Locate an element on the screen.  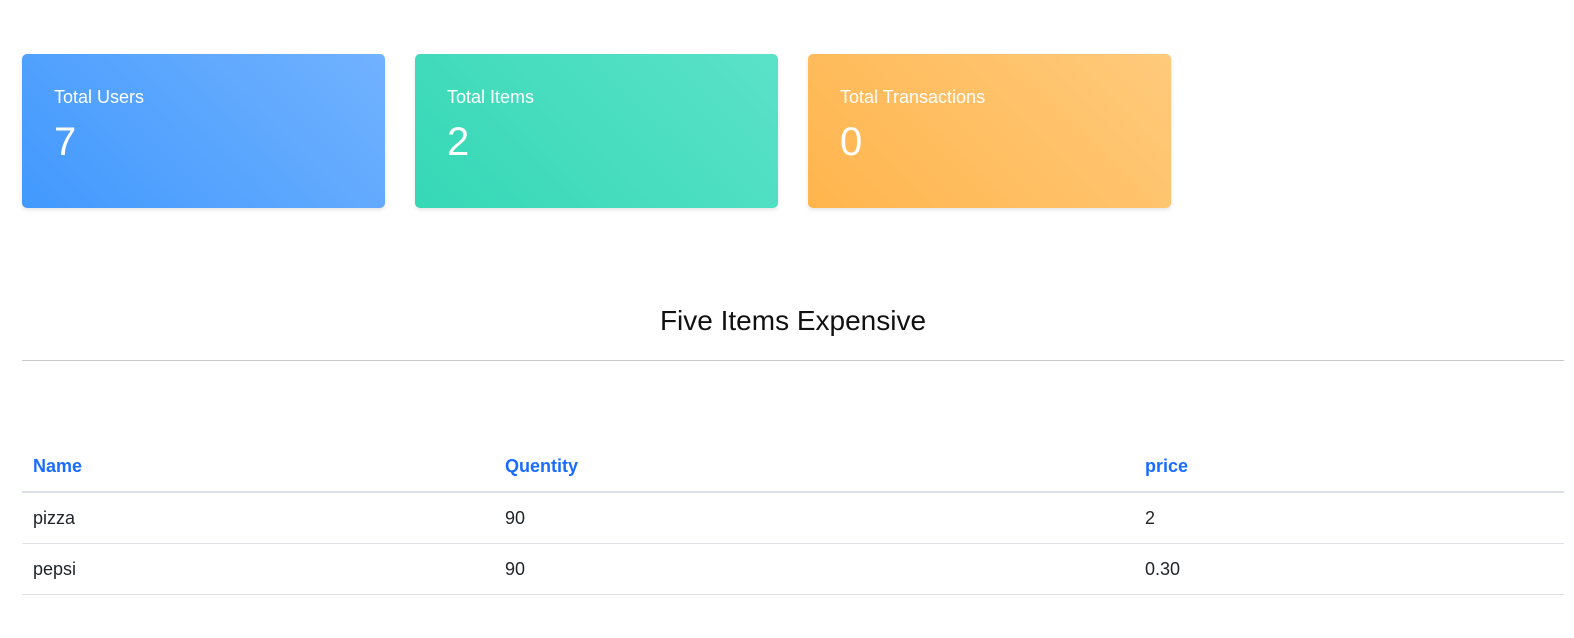
table-header-row: Name Quentity price is located at coordinates (793, 469).